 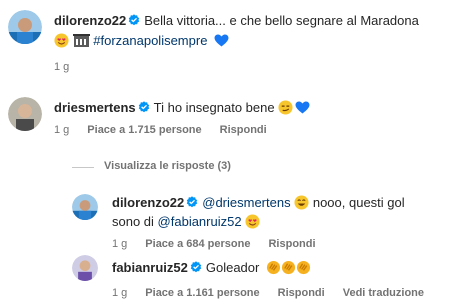 What do you see at coordinates (383, 293) in the screenshot?
I see `translate-button: Vedi traduzione` at bounding box center [383, 293].